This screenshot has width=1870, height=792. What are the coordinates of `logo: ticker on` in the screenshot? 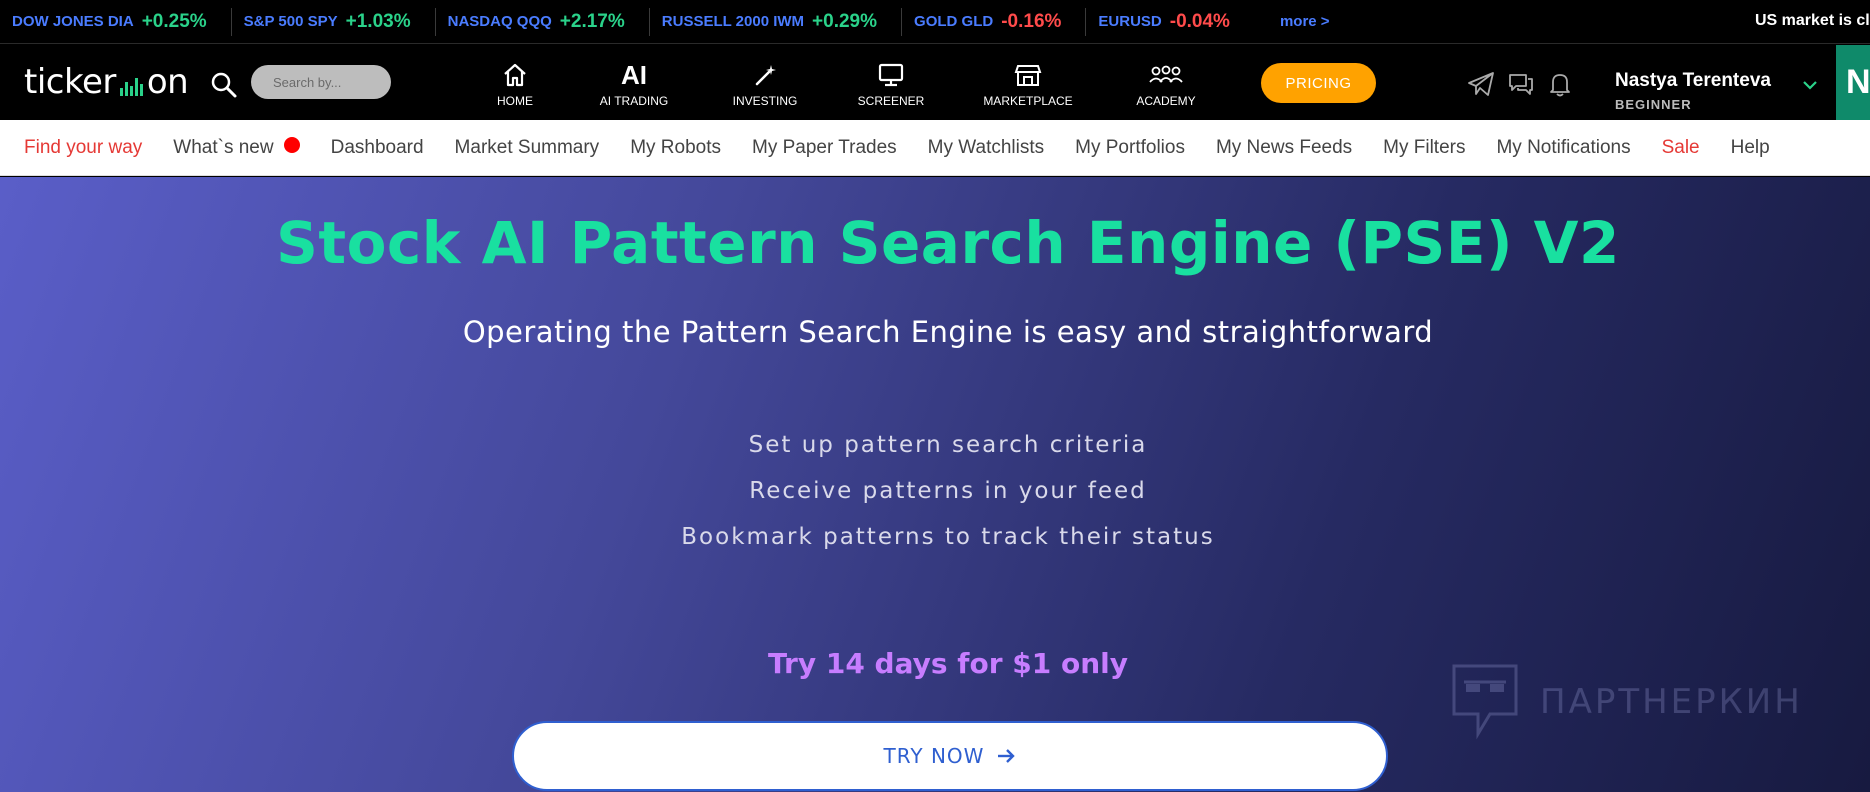 It's located at (106, 82).